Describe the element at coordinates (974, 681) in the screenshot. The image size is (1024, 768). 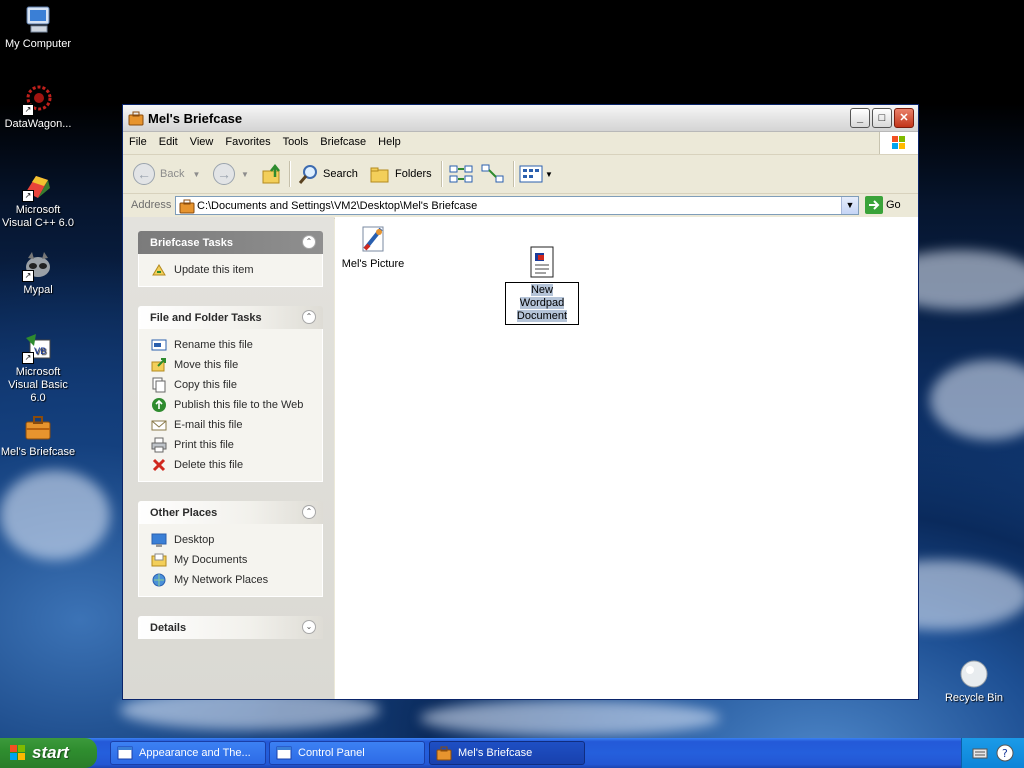
I see `desktop-icon-recycle-bin: Recycle Bin` at that location.